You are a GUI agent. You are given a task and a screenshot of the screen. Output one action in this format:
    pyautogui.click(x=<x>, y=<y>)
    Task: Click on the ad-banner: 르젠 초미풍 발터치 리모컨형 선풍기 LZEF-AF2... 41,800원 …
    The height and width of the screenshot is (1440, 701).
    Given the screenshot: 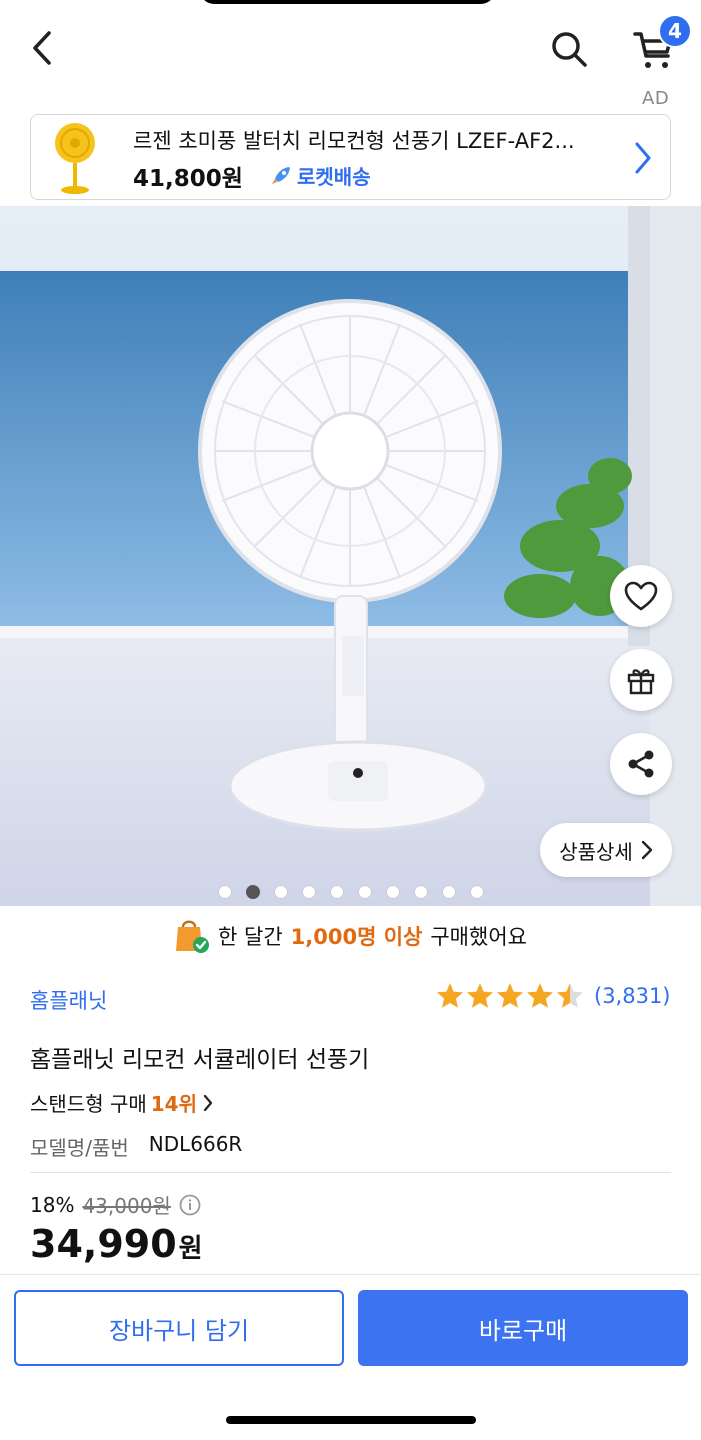 What is the action you would take?
    pyautogui.click(x=350, y=157)
    